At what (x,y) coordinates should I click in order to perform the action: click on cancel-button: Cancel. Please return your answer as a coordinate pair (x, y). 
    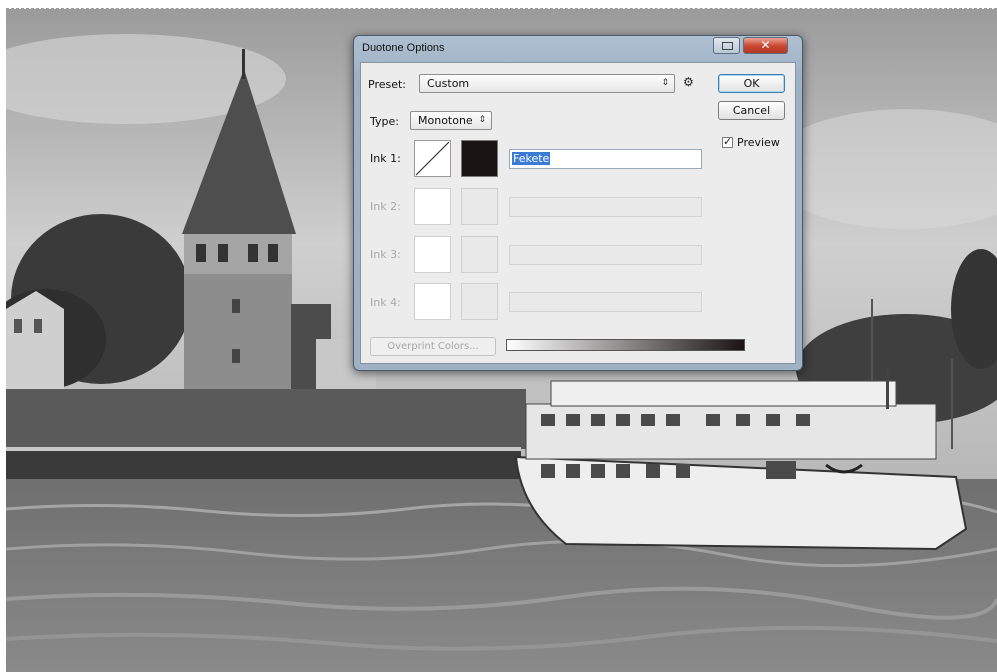
    Looking at the image, I should click on (751, 110).